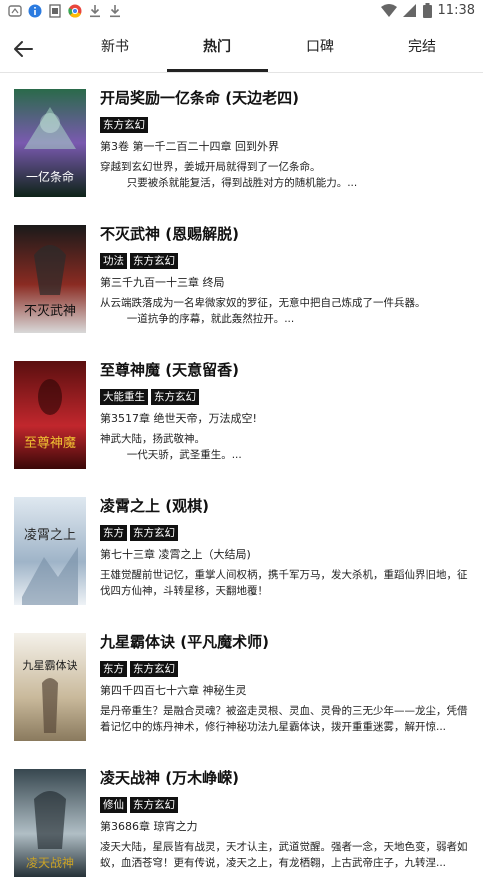 The image size is (483, 889). What do you see at coordinates (286, 506) in the screenshot?
I see `book-title: 凌霄之上 (观棋)` at bounding box center [286, 506].